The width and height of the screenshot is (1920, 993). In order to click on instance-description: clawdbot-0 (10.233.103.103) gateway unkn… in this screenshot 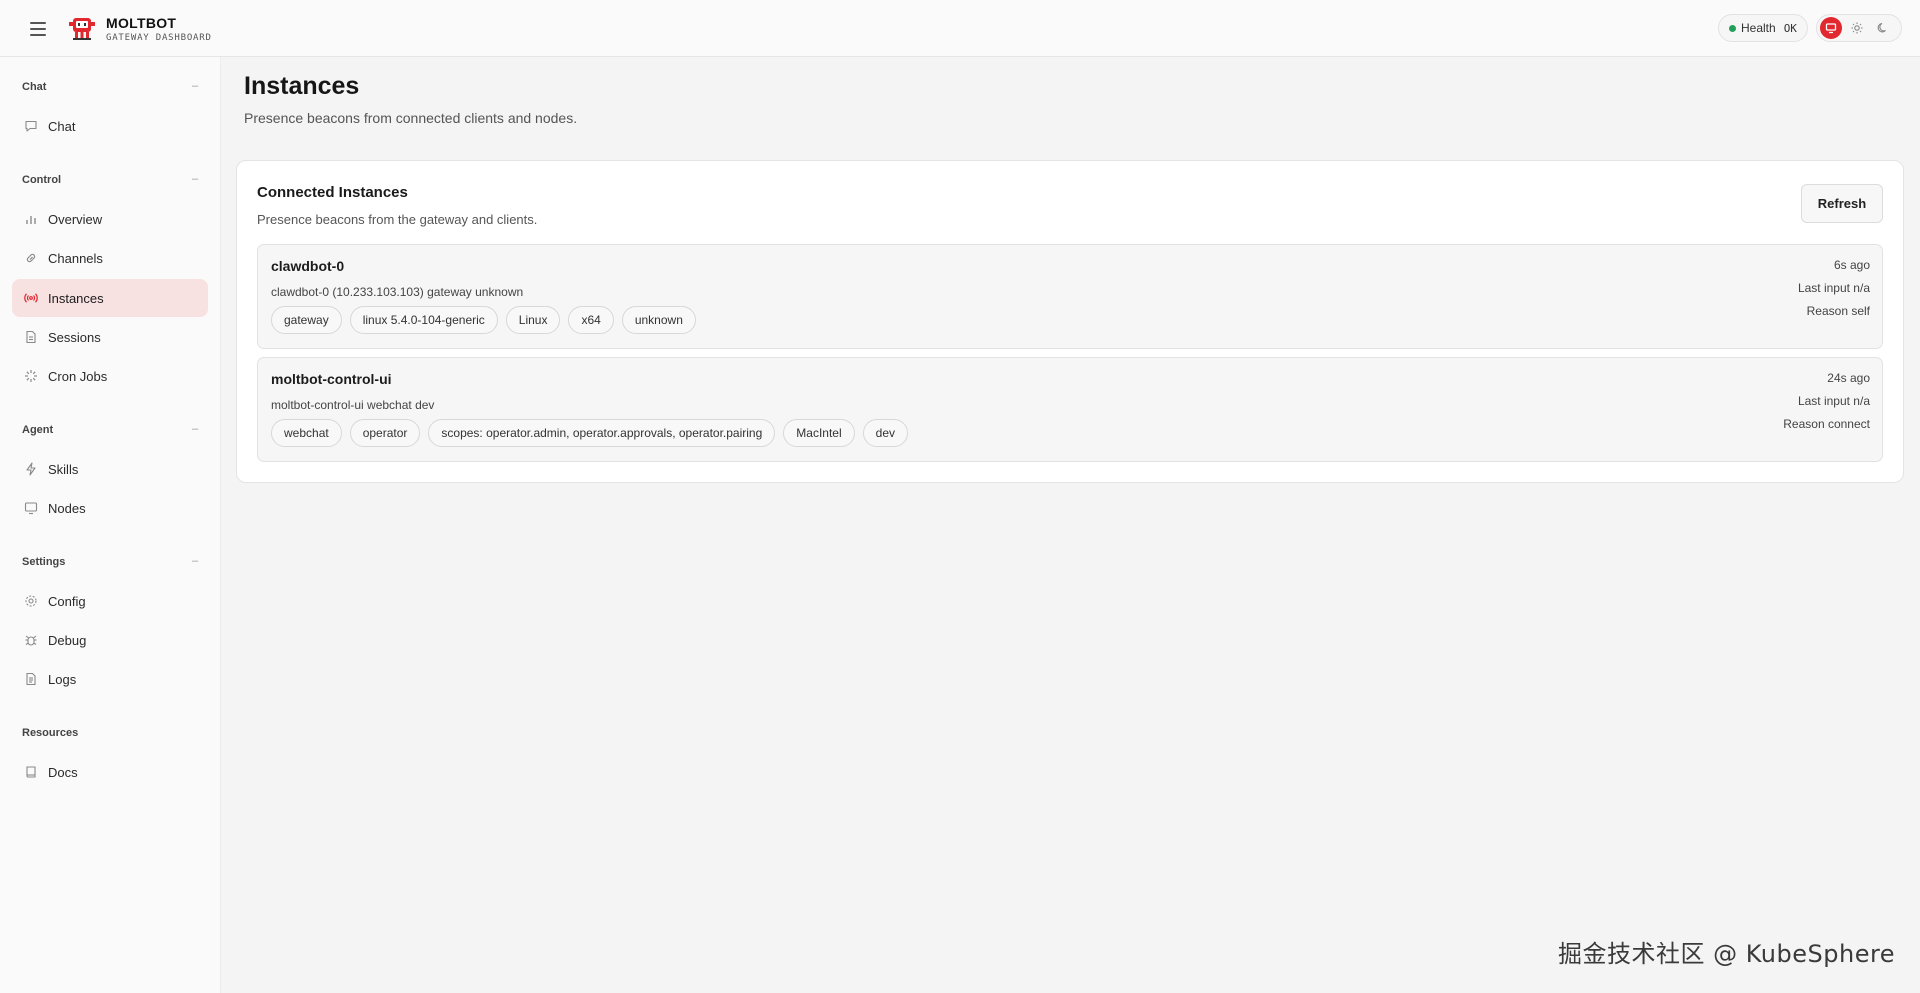, I will do `click(397, 292)`.